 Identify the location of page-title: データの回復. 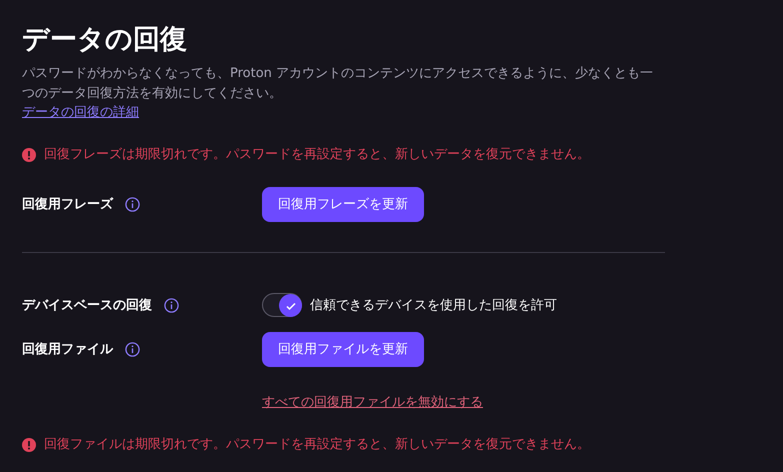
(105, 40).